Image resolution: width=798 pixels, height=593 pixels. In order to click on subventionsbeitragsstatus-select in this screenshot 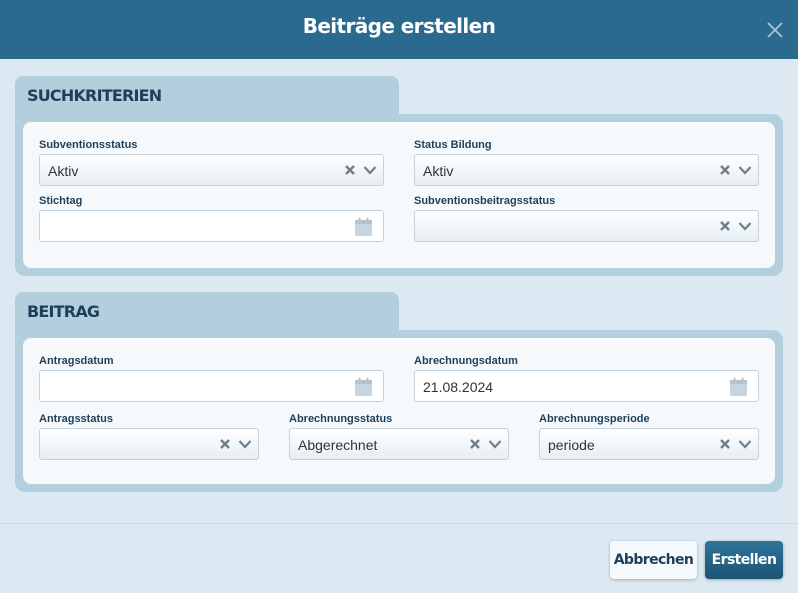, I will do `click(586, 226)`.